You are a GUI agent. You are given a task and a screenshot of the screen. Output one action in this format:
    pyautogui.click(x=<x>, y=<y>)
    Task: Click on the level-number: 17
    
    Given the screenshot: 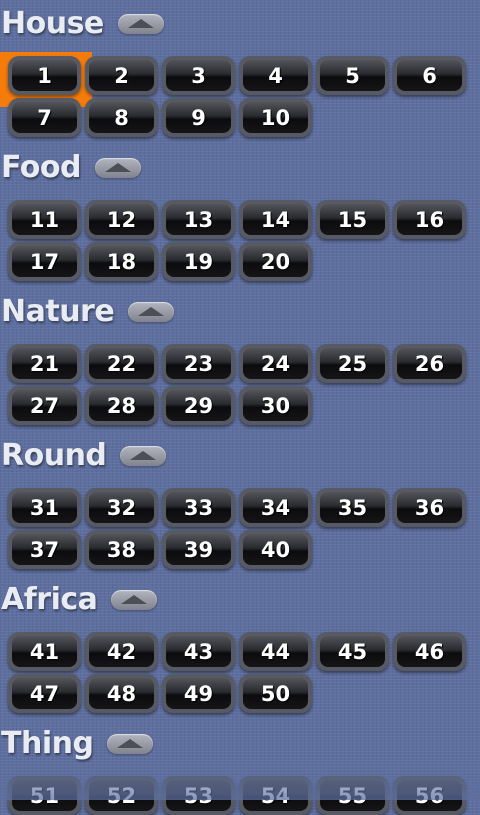 What is the action you would take?
    pyautogui.click(x=44, y=261)
    